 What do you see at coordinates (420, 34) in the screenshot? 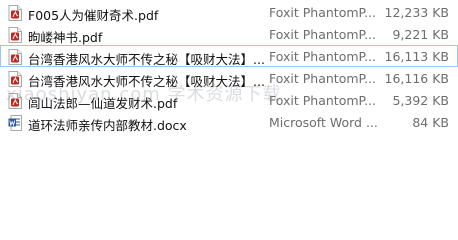
I see `file-size: 9,221 KB` at bounding box center [420, 34].